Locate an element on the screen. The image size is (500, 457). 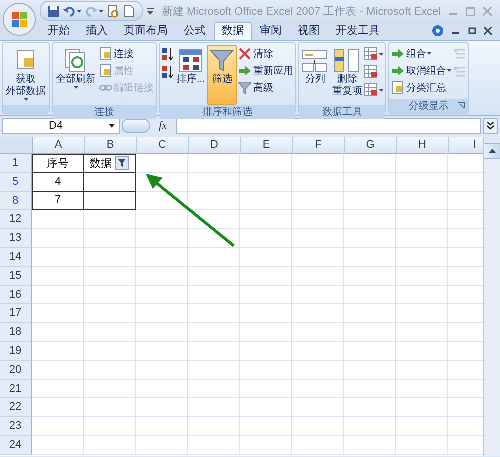
column-header: C is located at coordinates (163, 145).